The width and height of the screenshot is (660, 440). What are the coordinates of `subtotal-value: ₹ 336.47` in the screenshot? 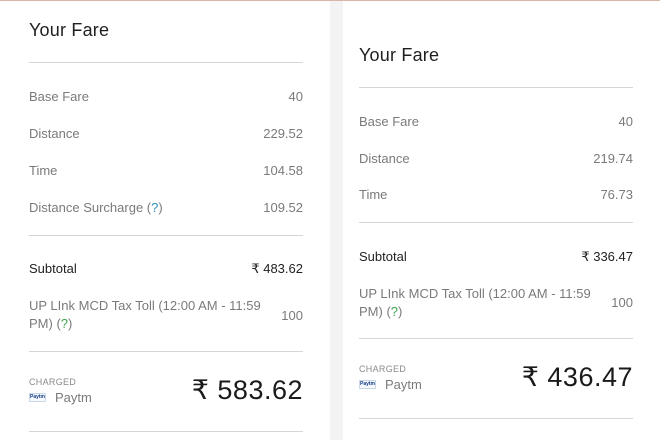 It's located at (607, 256).